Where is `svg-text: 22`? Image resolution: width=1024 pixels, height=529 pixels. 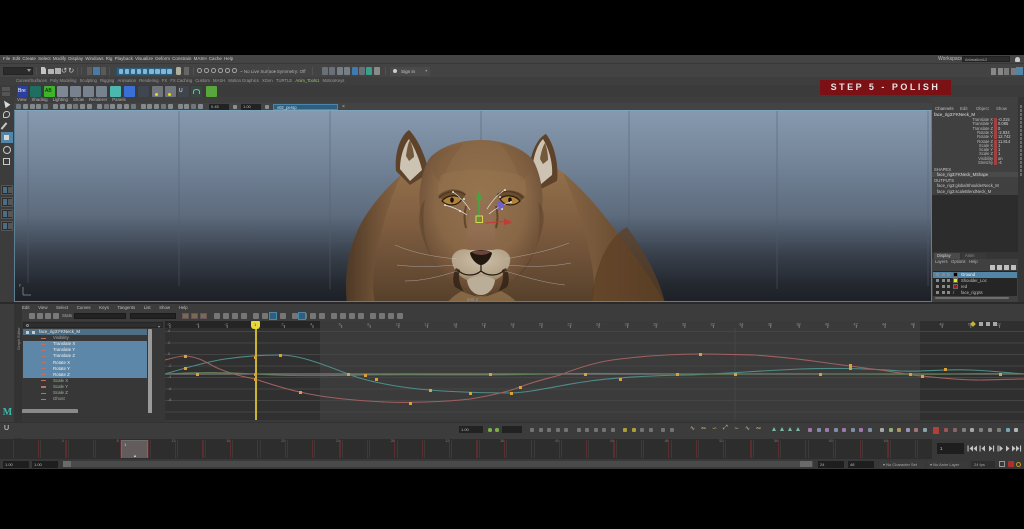 svg-text: 22 is located at coordinates (569, 324).